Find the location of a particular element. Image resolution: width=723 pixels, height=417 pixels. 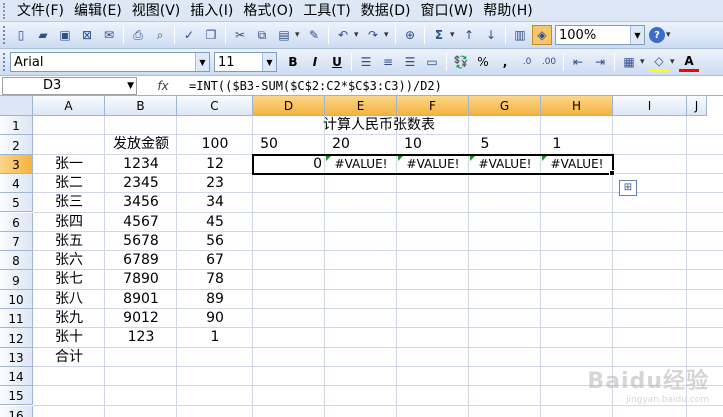

menu-grip is located at coordinates (6, 10).